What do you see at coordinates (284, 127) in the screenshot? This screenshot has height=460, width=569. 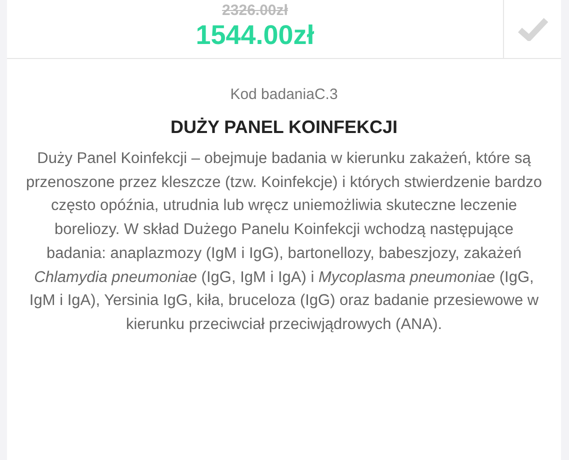 I see `test-title: DUŻY PANEL KOINFEKCJI` at bounding box center [284, 127].